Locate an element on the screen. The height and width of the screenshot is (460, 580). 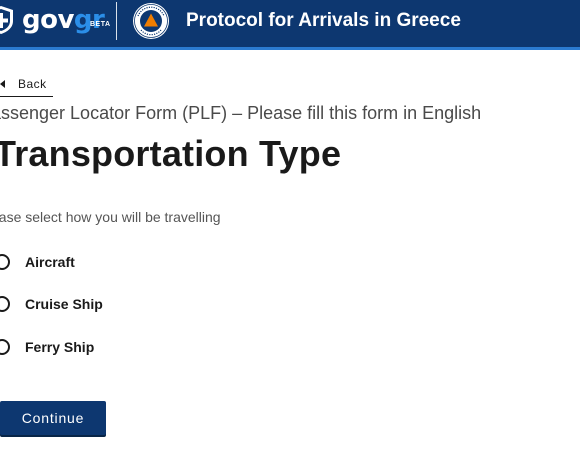
option-ferry-ship: Ferry Ship is located at coordinates (47, 347).